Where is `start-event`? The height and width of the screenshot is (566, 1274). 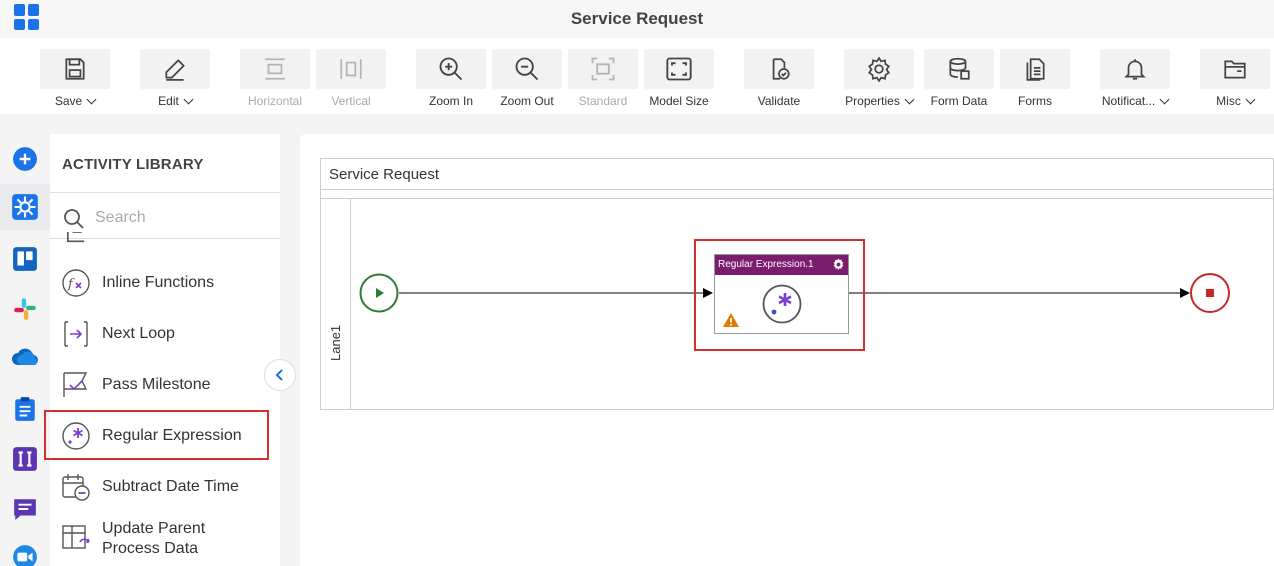
start-event is located at coordinates (379, 293).